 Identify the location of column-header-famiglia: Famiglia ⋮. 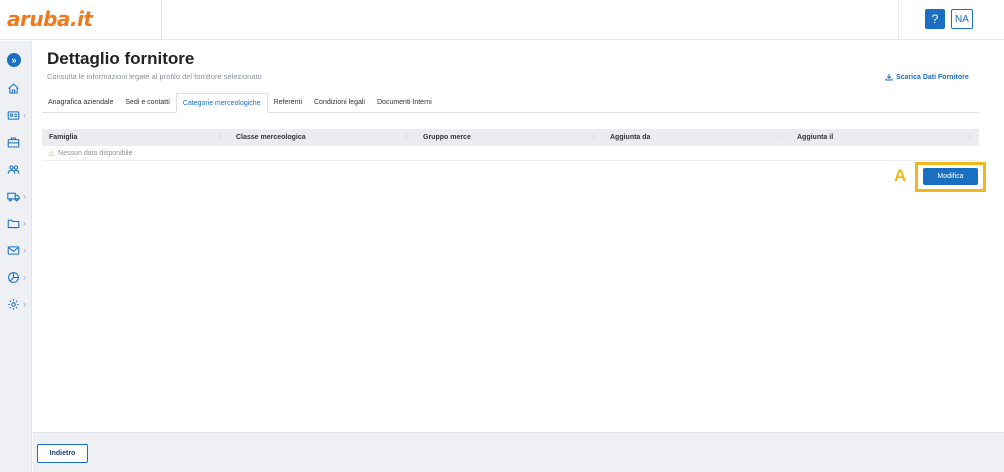
(135, 137).